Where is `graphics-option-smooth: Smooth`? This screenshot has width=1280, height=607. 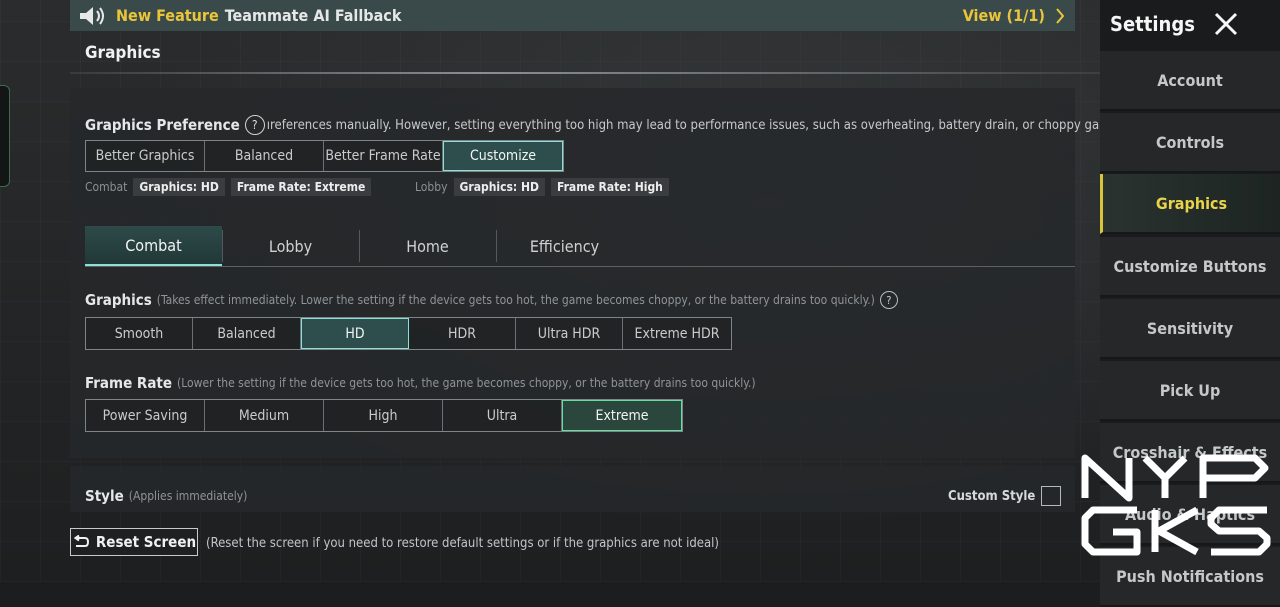 graphics-option-smooth: Smooth is located at coordinates (139, 333).